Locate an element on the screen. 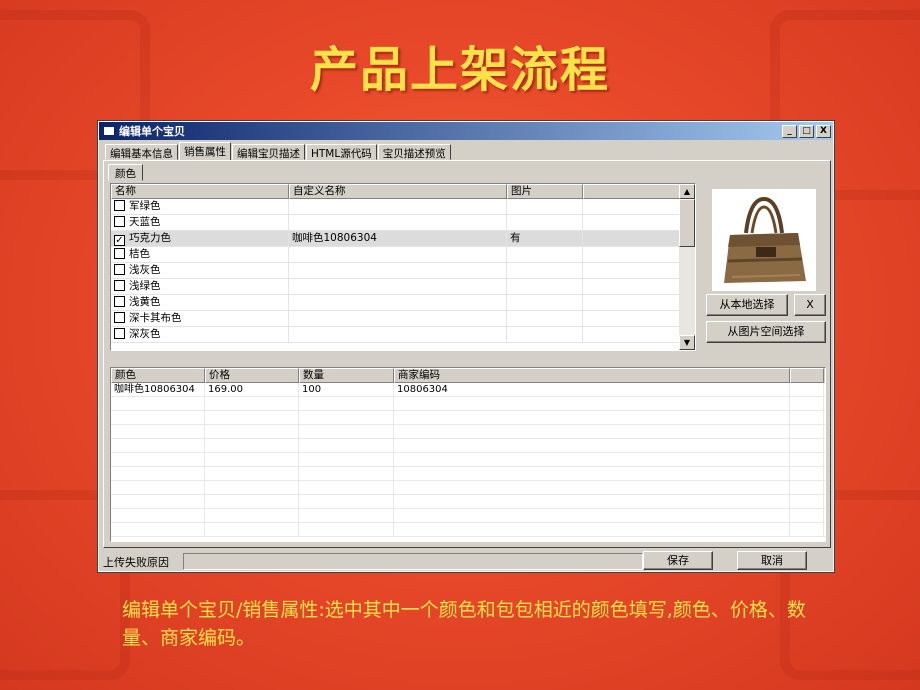 This screenshot has height=690, width=920. product-image is located at coordinates (764, 240).